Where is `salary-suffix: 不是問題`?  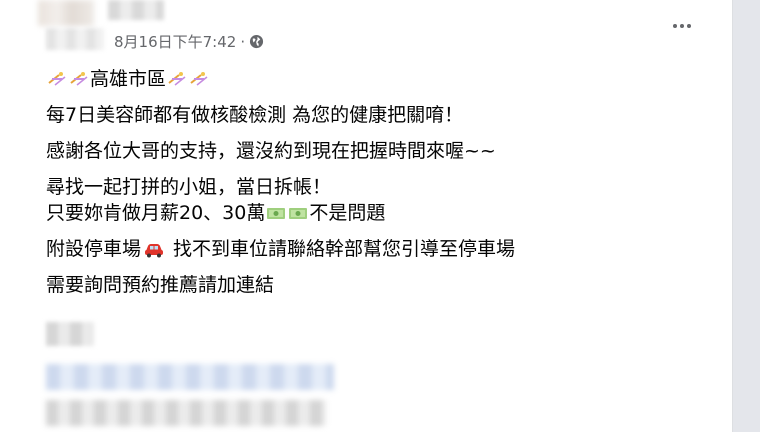
salary-suffix: 不是問題 is located at coordinates (347, 213).